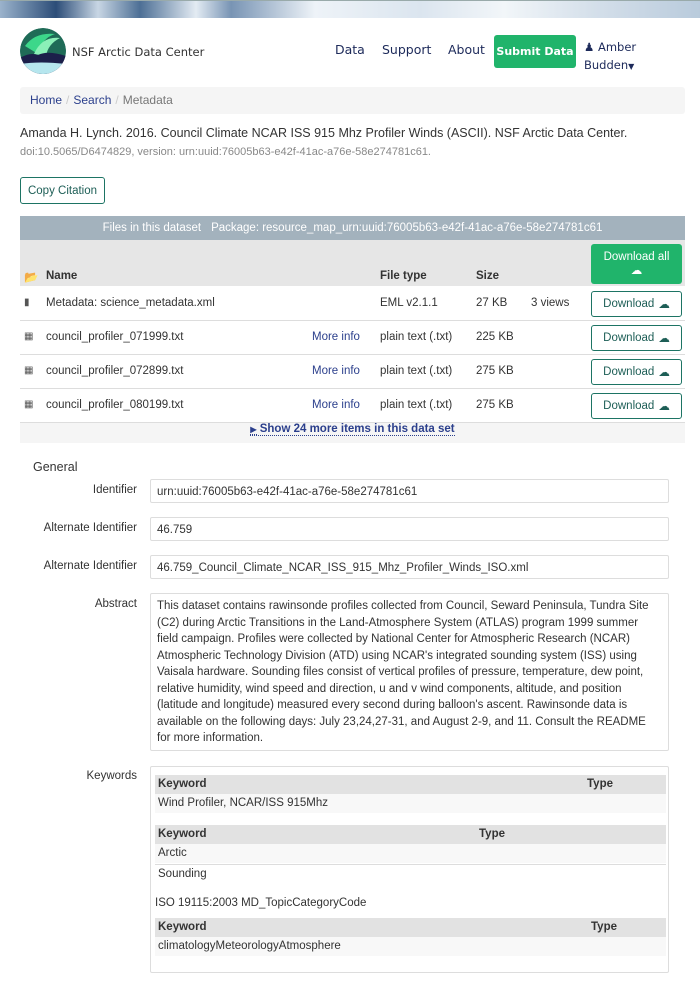 The height and width of the screenshot is (985, 700). What do you see at coordinates (466, 49) in the screenshot?
I see `nav-about: About` at bounding box center [466, 49].